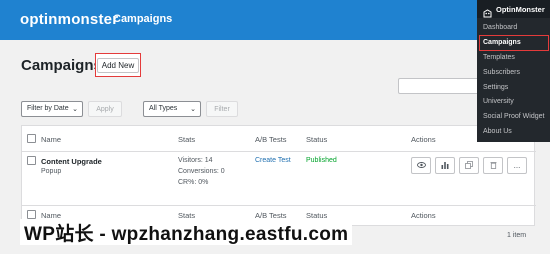  What do you see at coordinates (500, 27) in the screenshot?
I see `menu-item-dashboard: Dashboard` at bounding box center [500, 27].